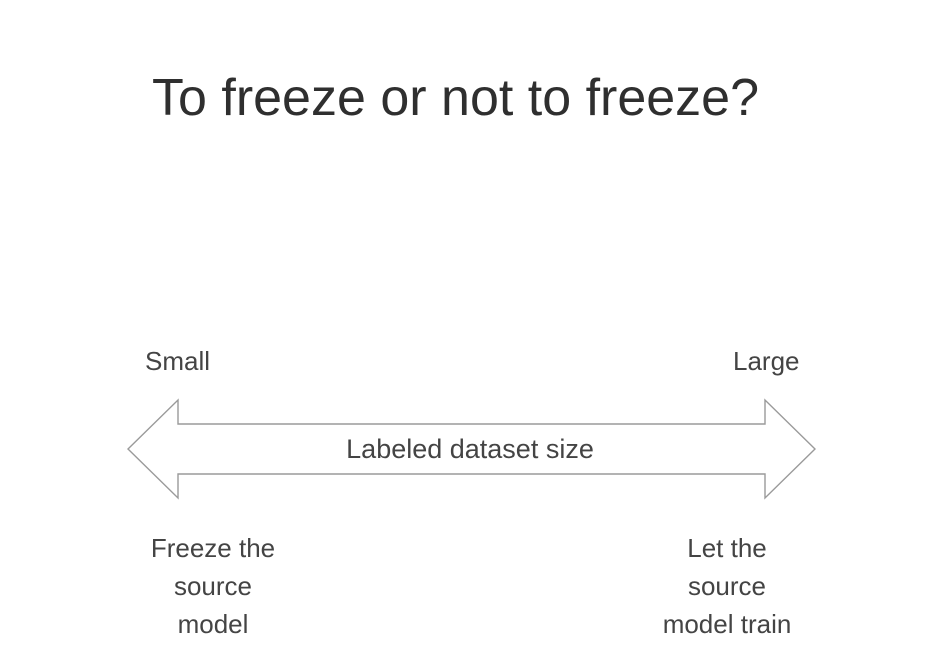 This screenshot has height=651, width=928. I want to click on left-caption-line: model, so click(213, 624).